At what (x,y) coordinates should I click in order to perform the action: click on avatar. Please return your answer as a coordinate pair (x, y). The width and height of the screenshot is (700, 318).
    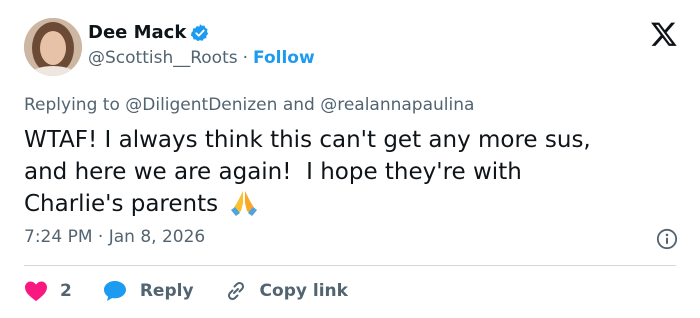
    Looking at the image, I should click on (53, 47).